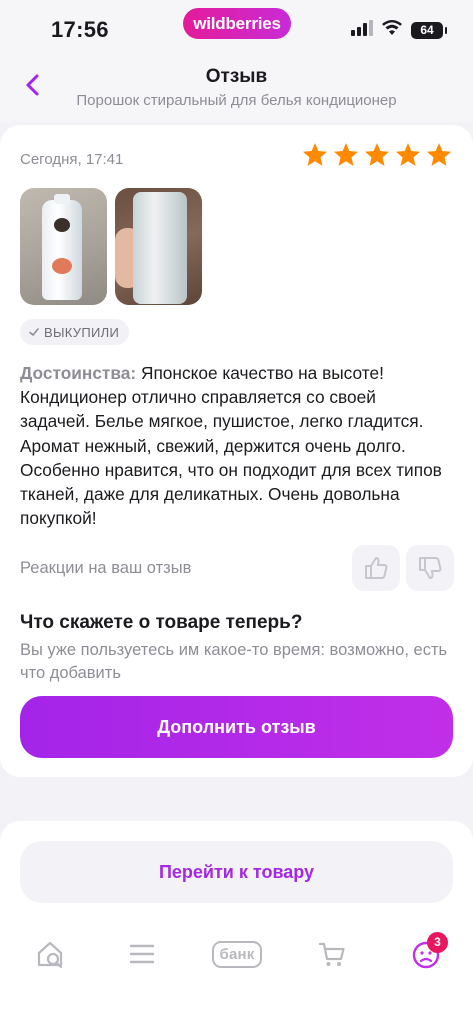 This screenshot has height=1024, width=473. I want to click on tab-bar: банк 3, so click(236, 967).